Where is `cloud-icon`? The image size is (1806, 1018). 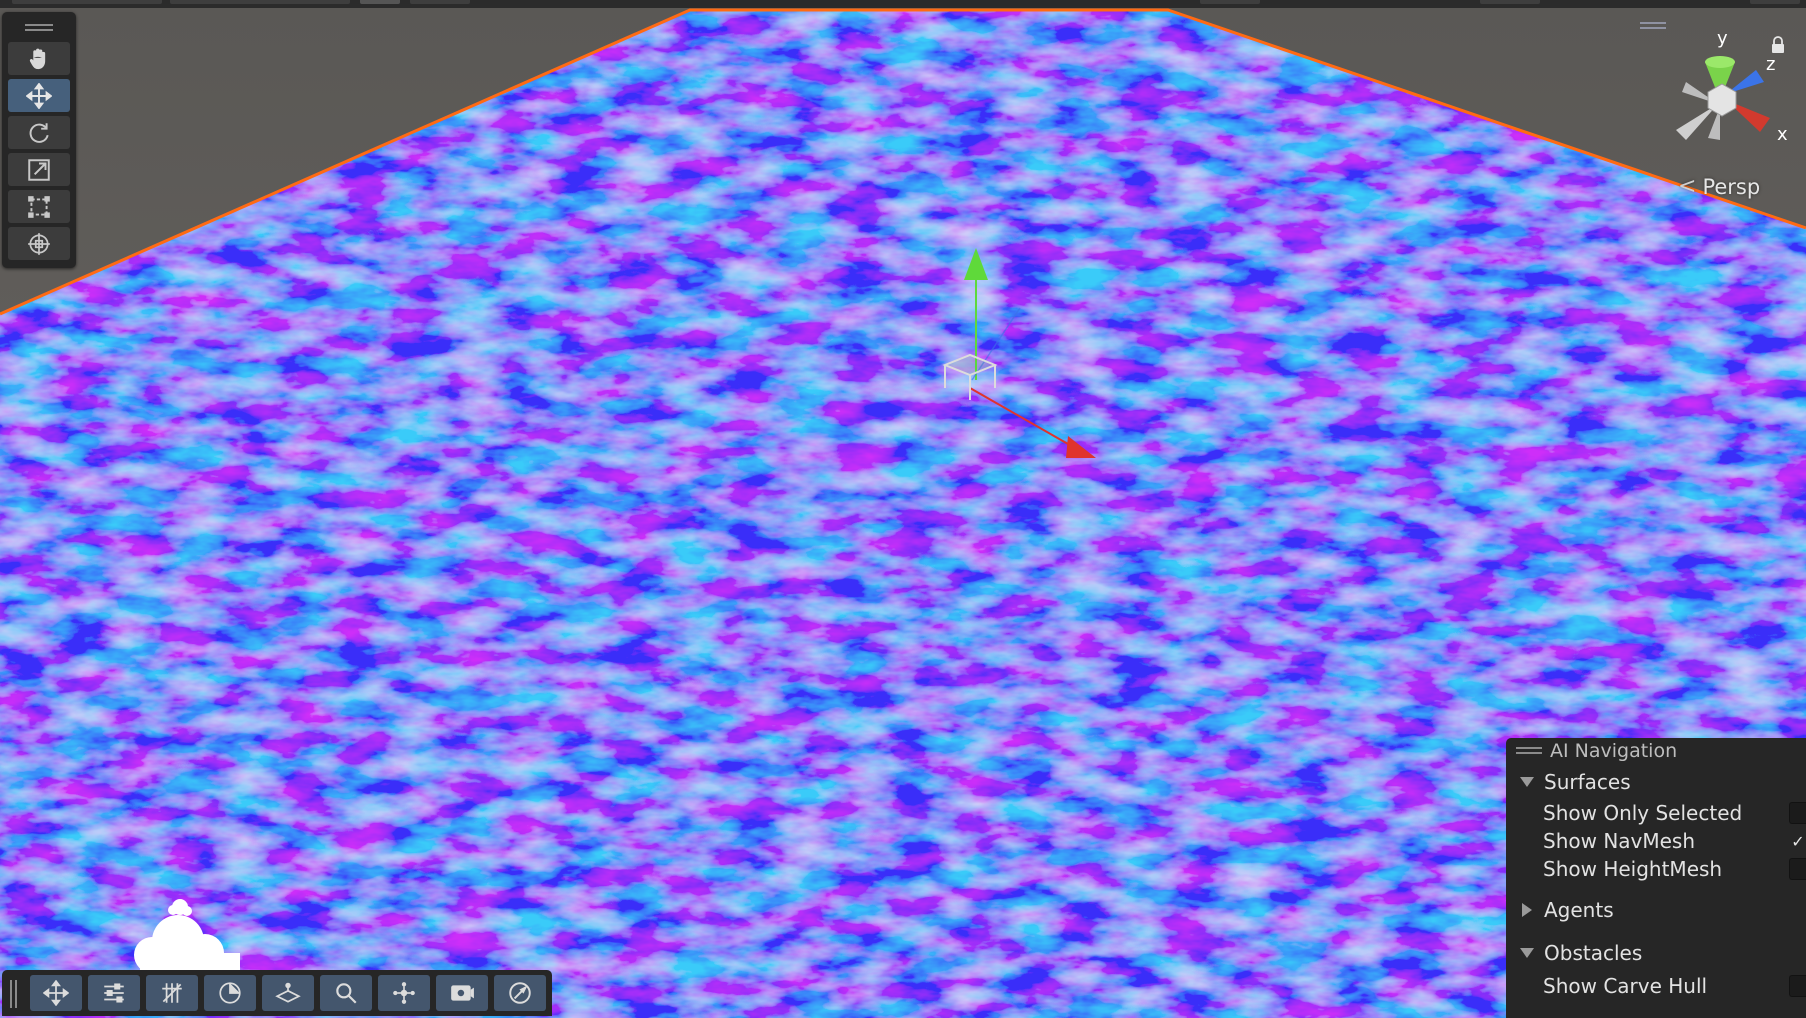
cloud-icon is located at coordinates (187, 937).